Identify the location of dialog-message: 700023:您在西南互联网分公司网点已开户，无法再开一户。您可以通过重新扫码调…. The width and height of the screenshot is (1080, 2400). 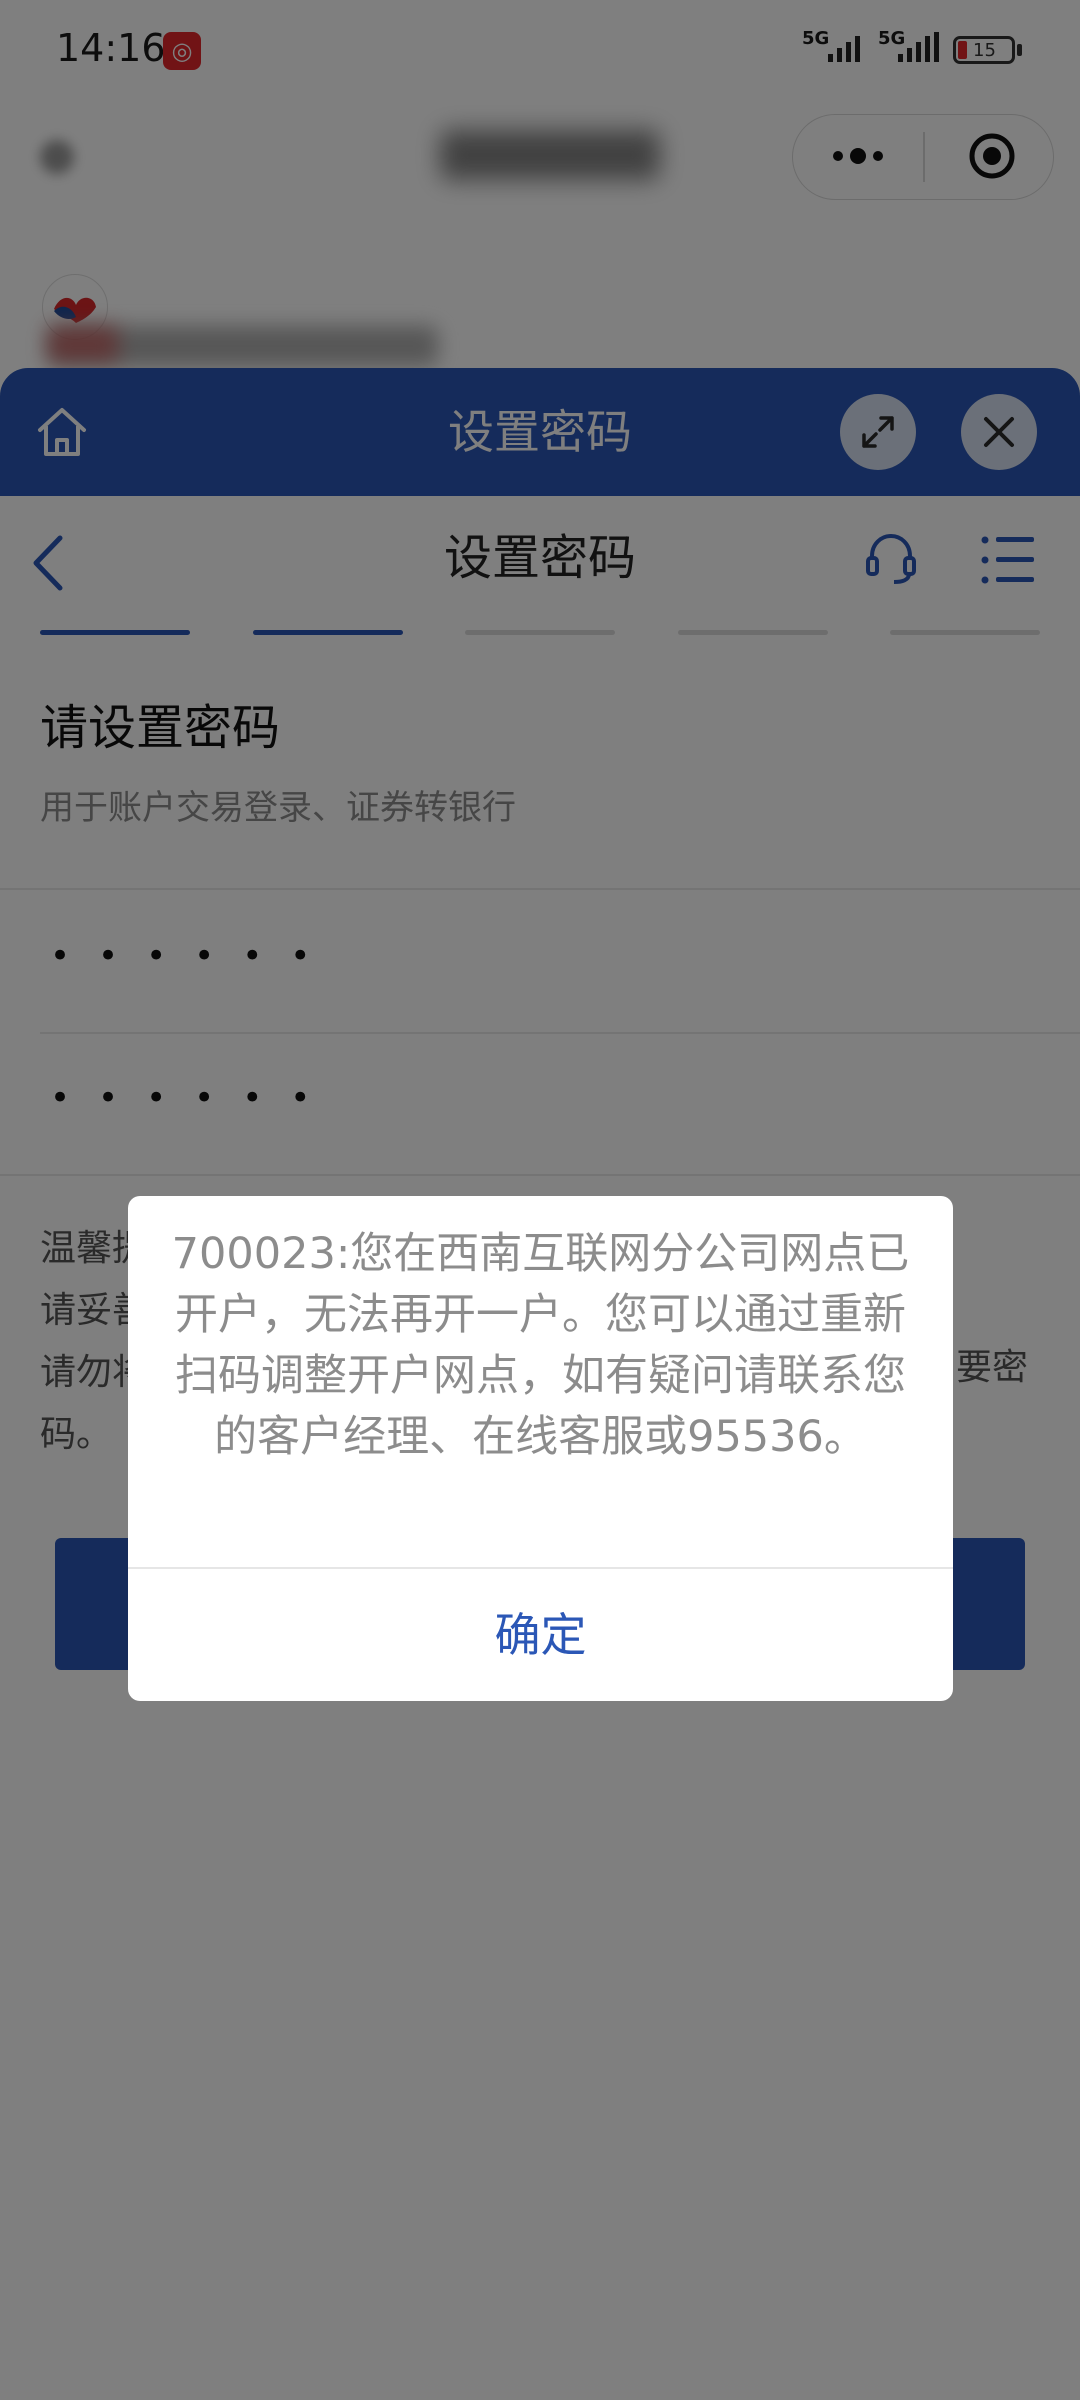
(540, 1345).